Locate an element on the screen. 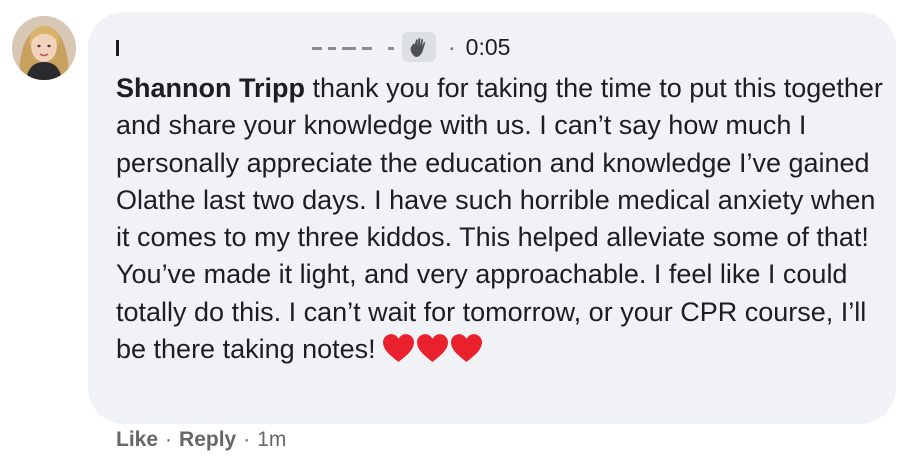  heart-emojis is located at coordinates (433, 353).